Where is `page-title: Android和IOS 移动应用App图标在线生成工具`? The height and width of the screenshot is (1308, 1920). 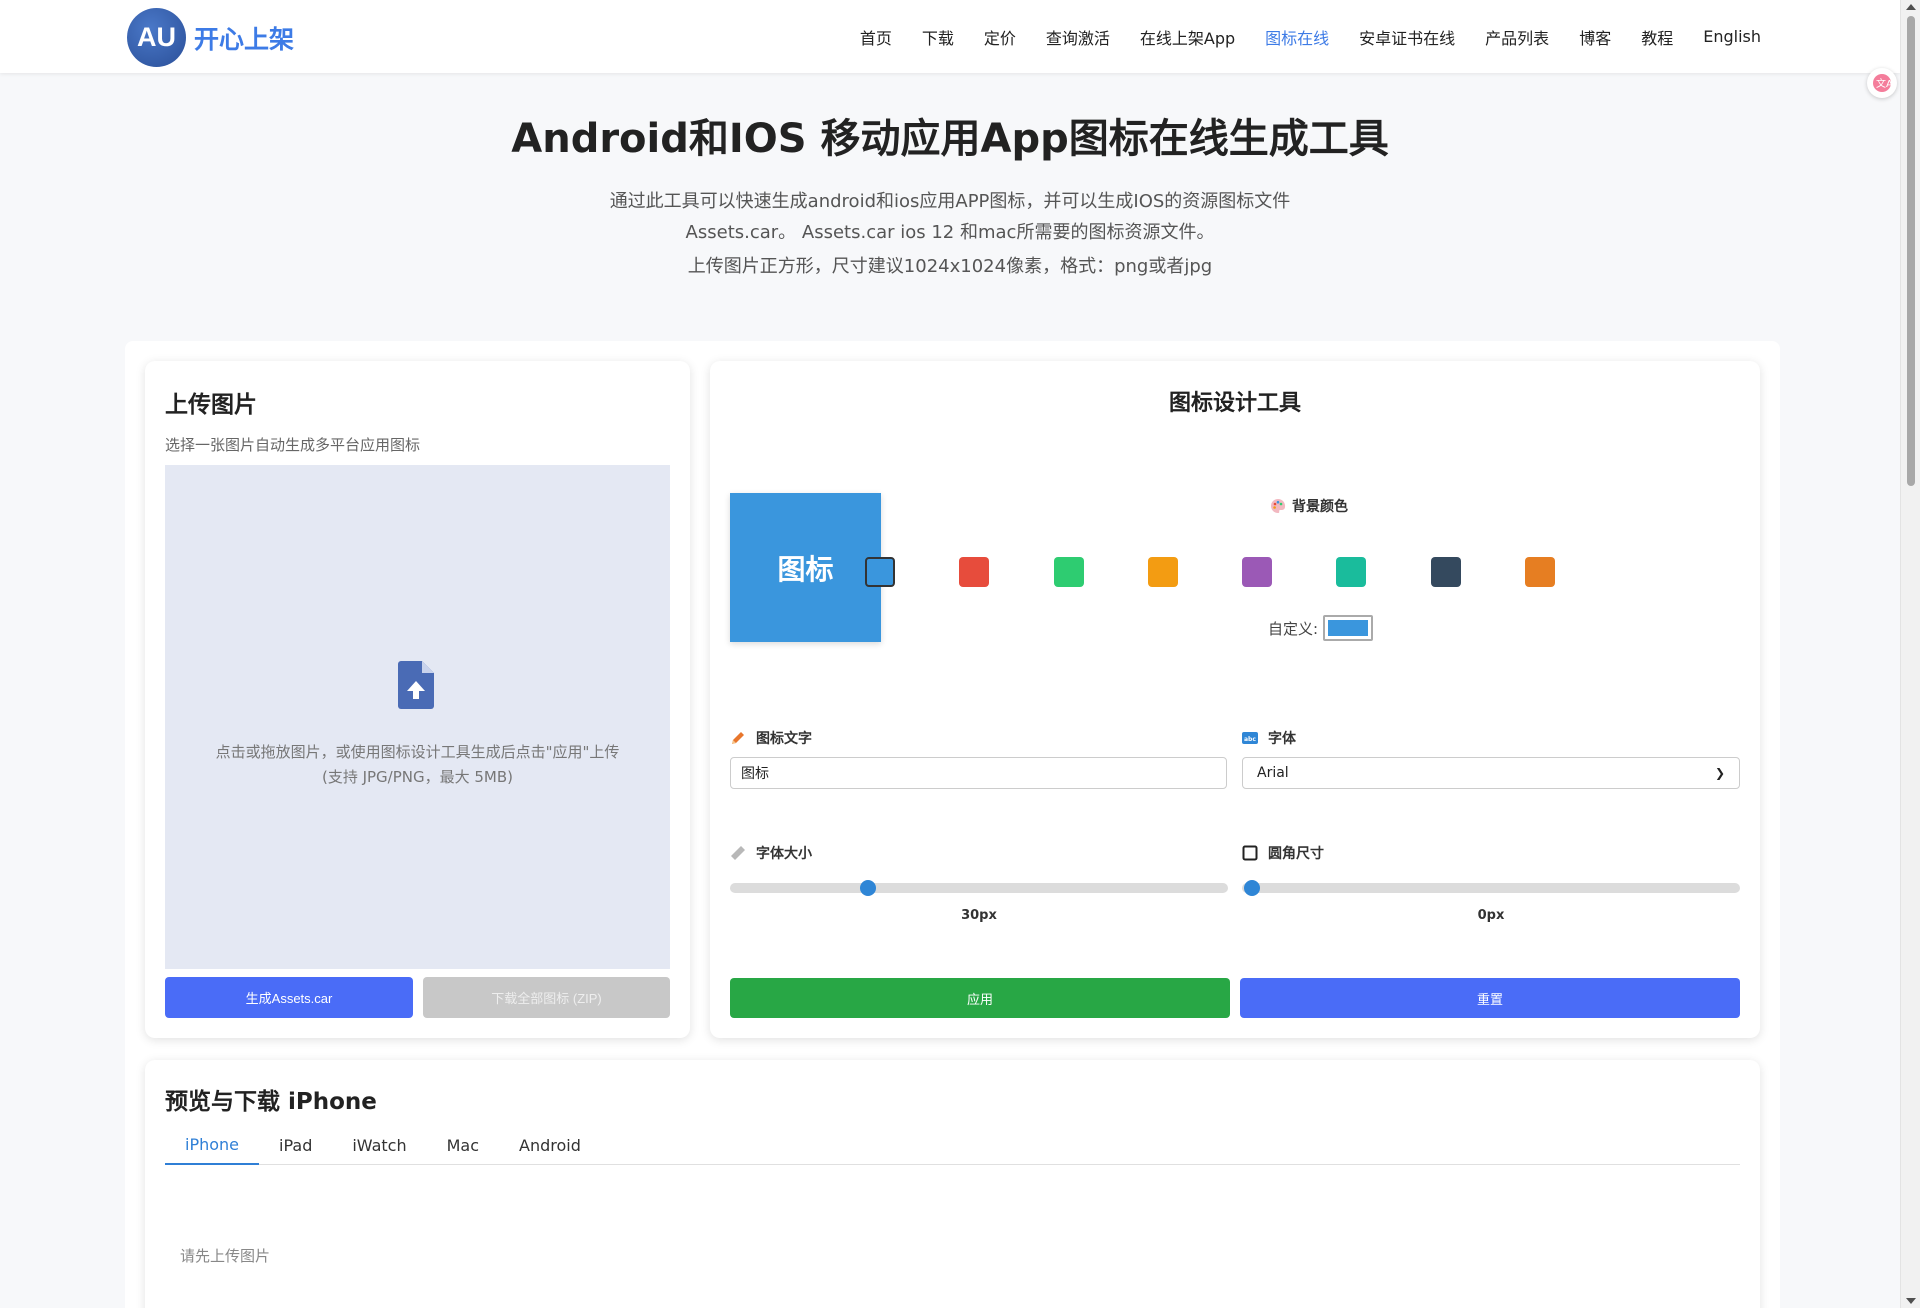
page-title: Android和IOS 移动应用App图标在线生成工具 is located at coordinates (950, 139).